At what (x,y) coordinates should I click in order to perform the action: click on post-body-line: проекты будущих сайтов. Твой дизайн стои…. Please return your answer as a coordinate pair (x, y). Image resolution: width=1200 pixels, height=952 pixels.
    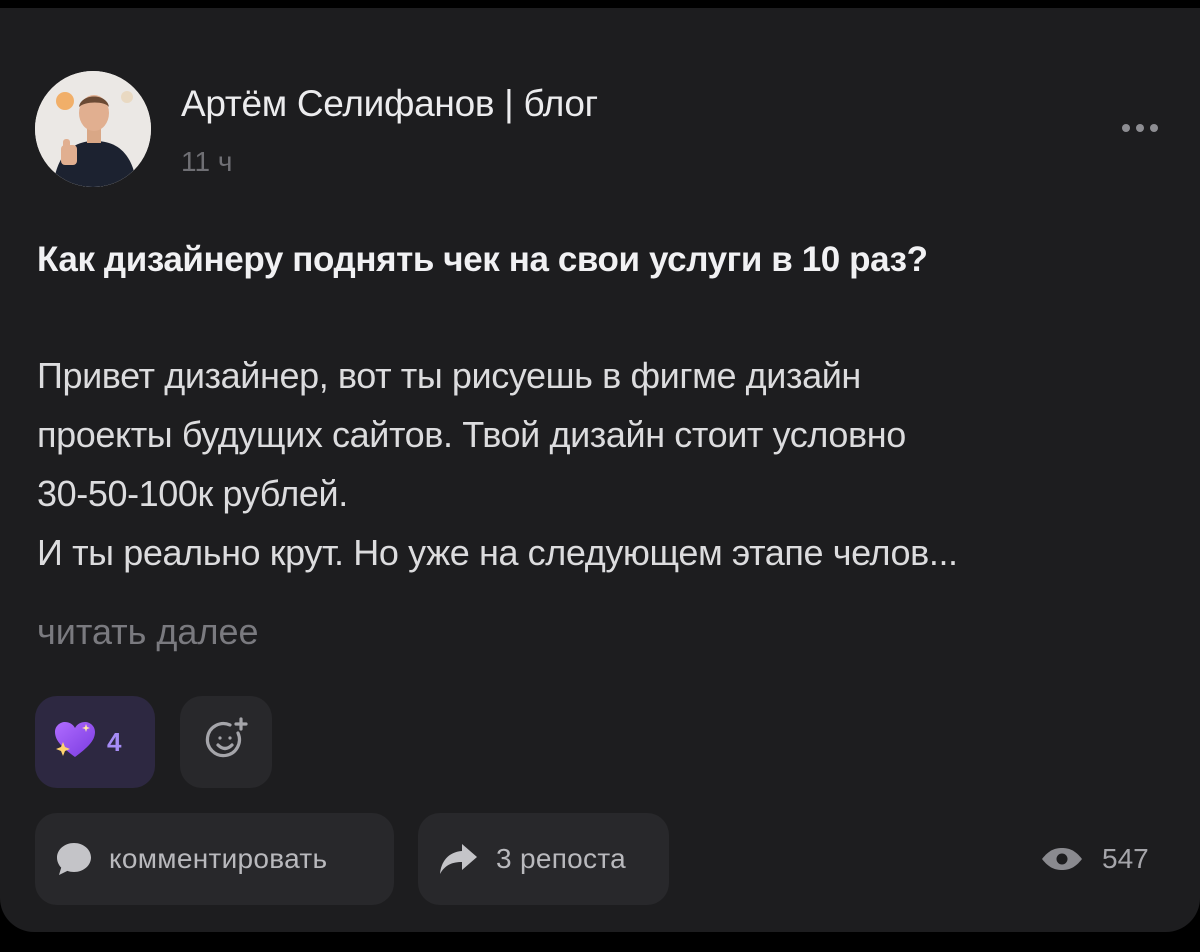
    Looking at the image, I should click on (471, 434).